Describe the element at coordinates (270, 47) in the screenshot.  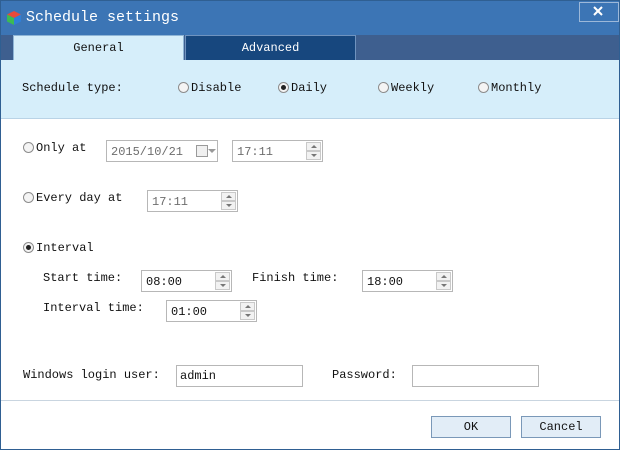
I see `tab-advanced: Advanced` at that location.